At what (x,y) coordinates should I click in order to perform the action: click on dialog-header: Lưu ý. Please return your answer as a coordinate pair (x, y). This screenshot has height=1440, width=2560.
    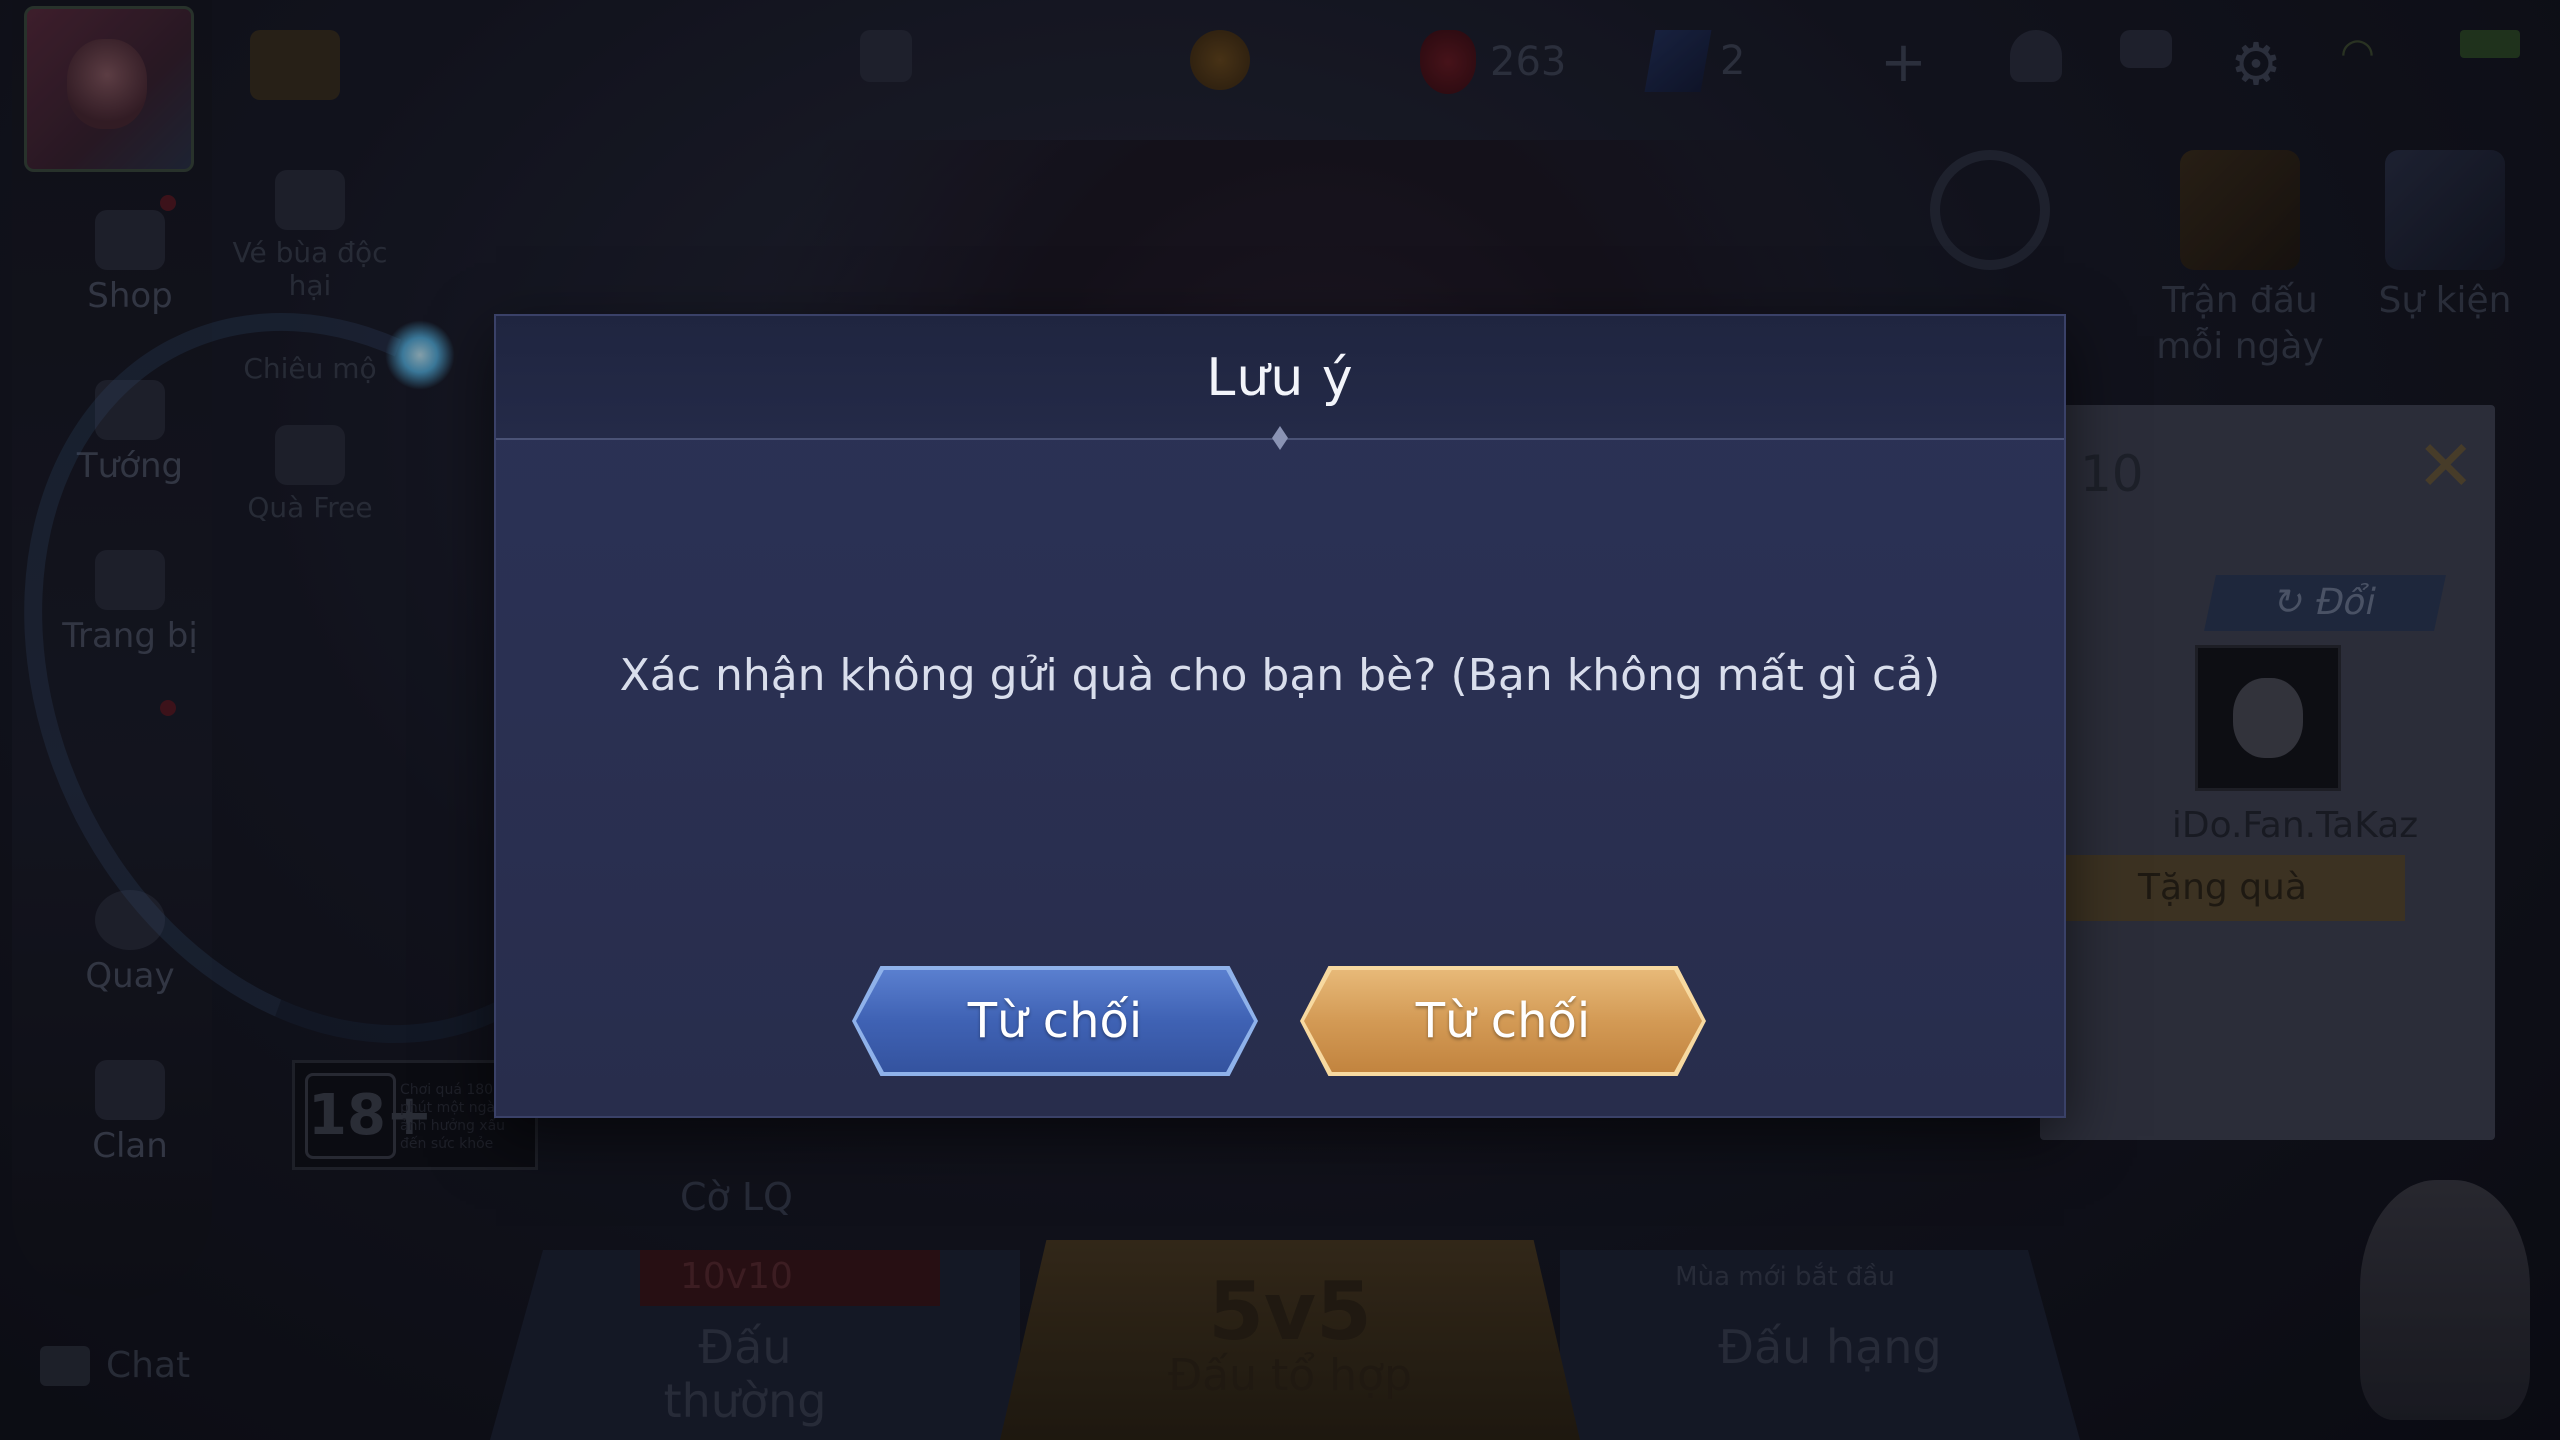
    Looking at the image, I should click on (1280, 378).